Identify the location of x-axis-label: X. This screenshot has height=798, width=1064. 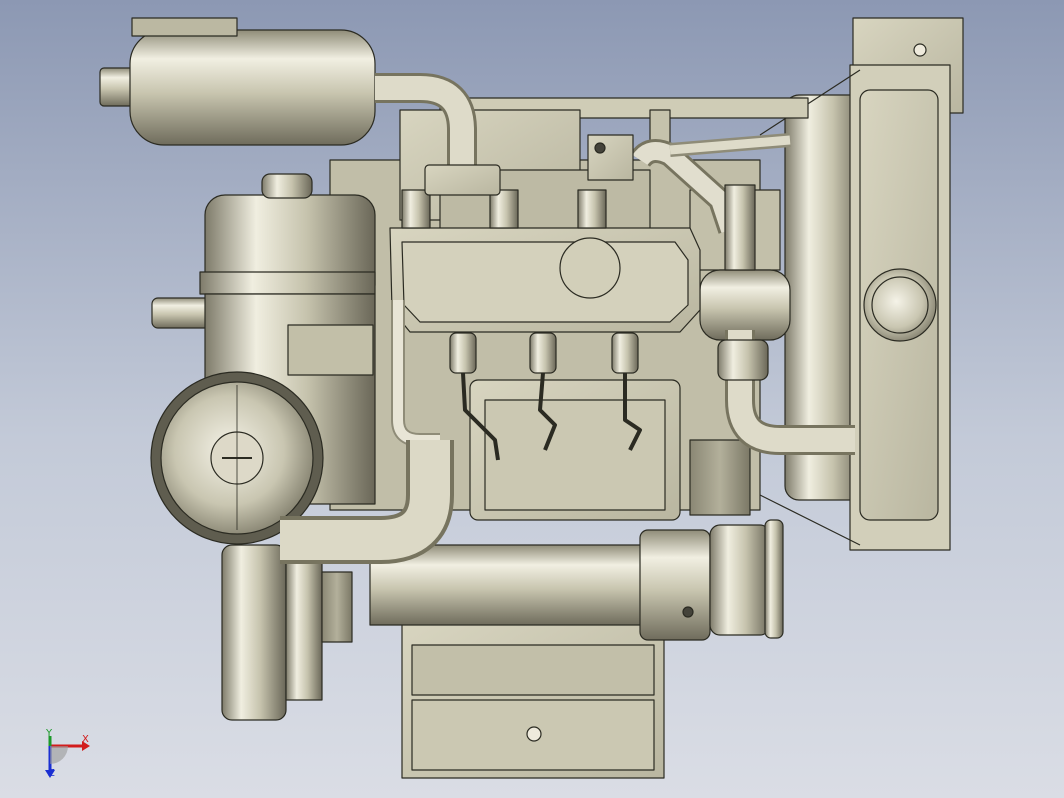
(85, 739).